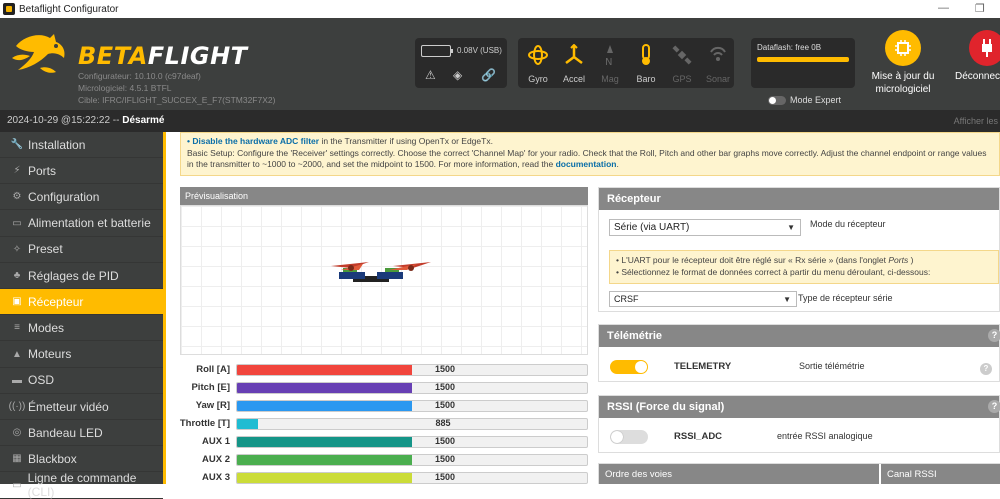 The width and height of the screenshot is (1000, 499). Describe the element at coordinates (17, 328) in the screenshot. I see `modes-icon: ≡` at that location.